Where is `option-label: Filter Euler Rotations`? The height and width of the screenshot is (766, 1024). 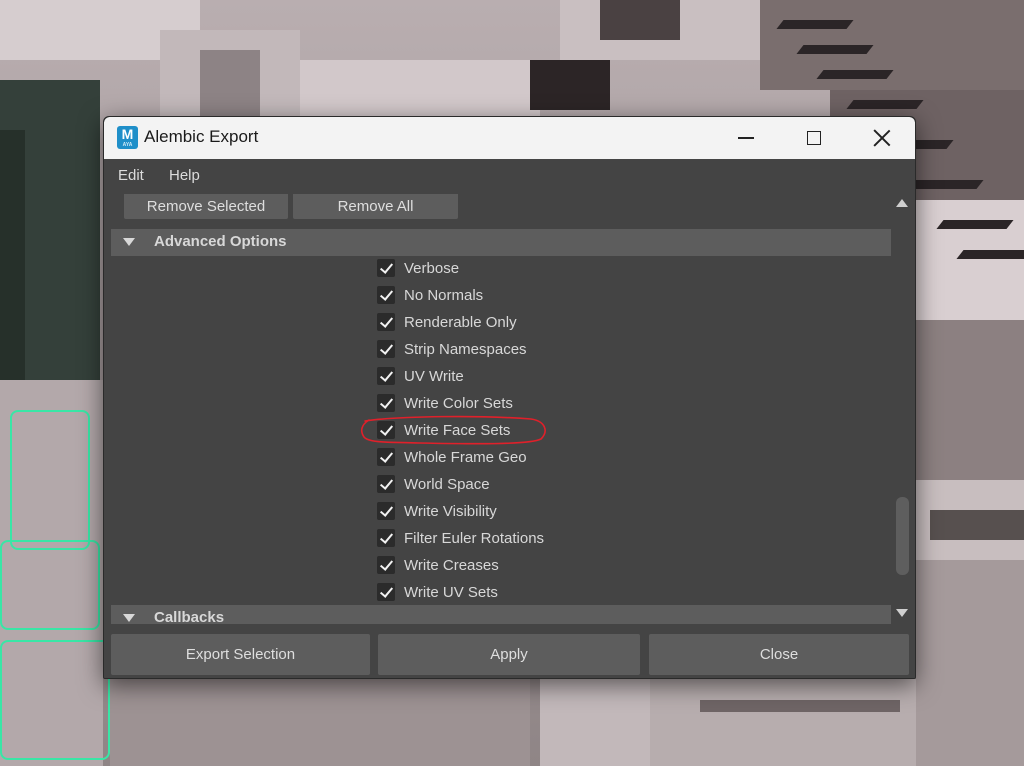 option-label: Filter Euler Rotations is located at coordinates (474, 538).